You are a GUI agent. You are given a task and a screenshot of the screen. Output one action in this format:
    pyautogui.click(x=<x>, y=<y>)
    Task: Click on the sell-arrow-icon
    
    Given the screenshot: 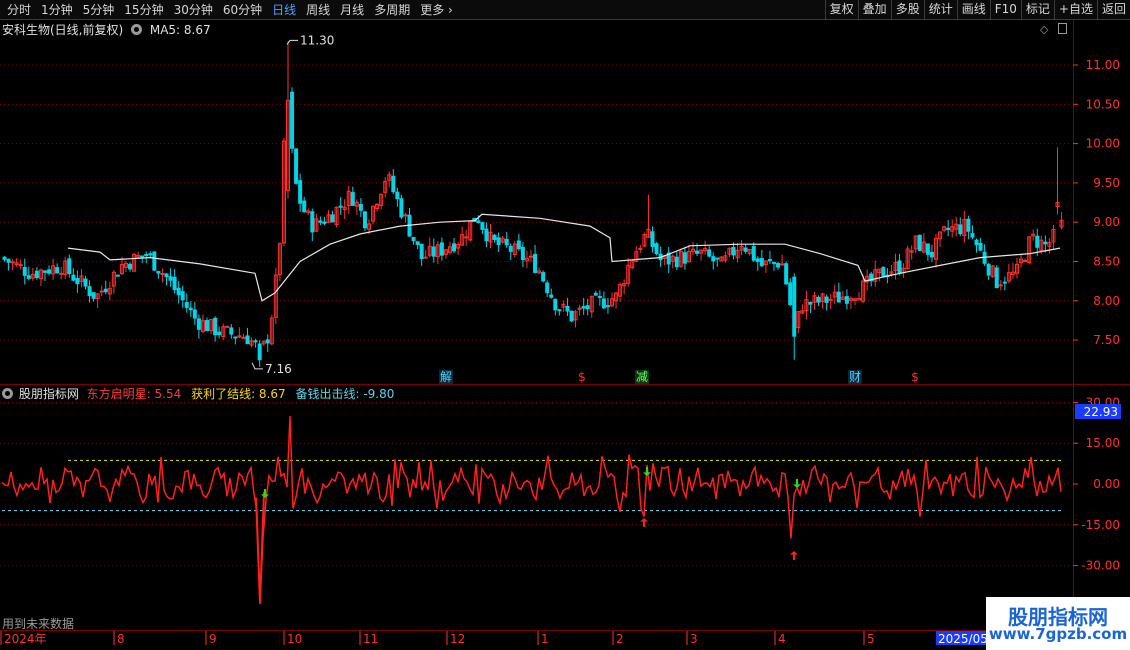 What is the action you would take?
    pyautogui.click(x=647, y=471)
    